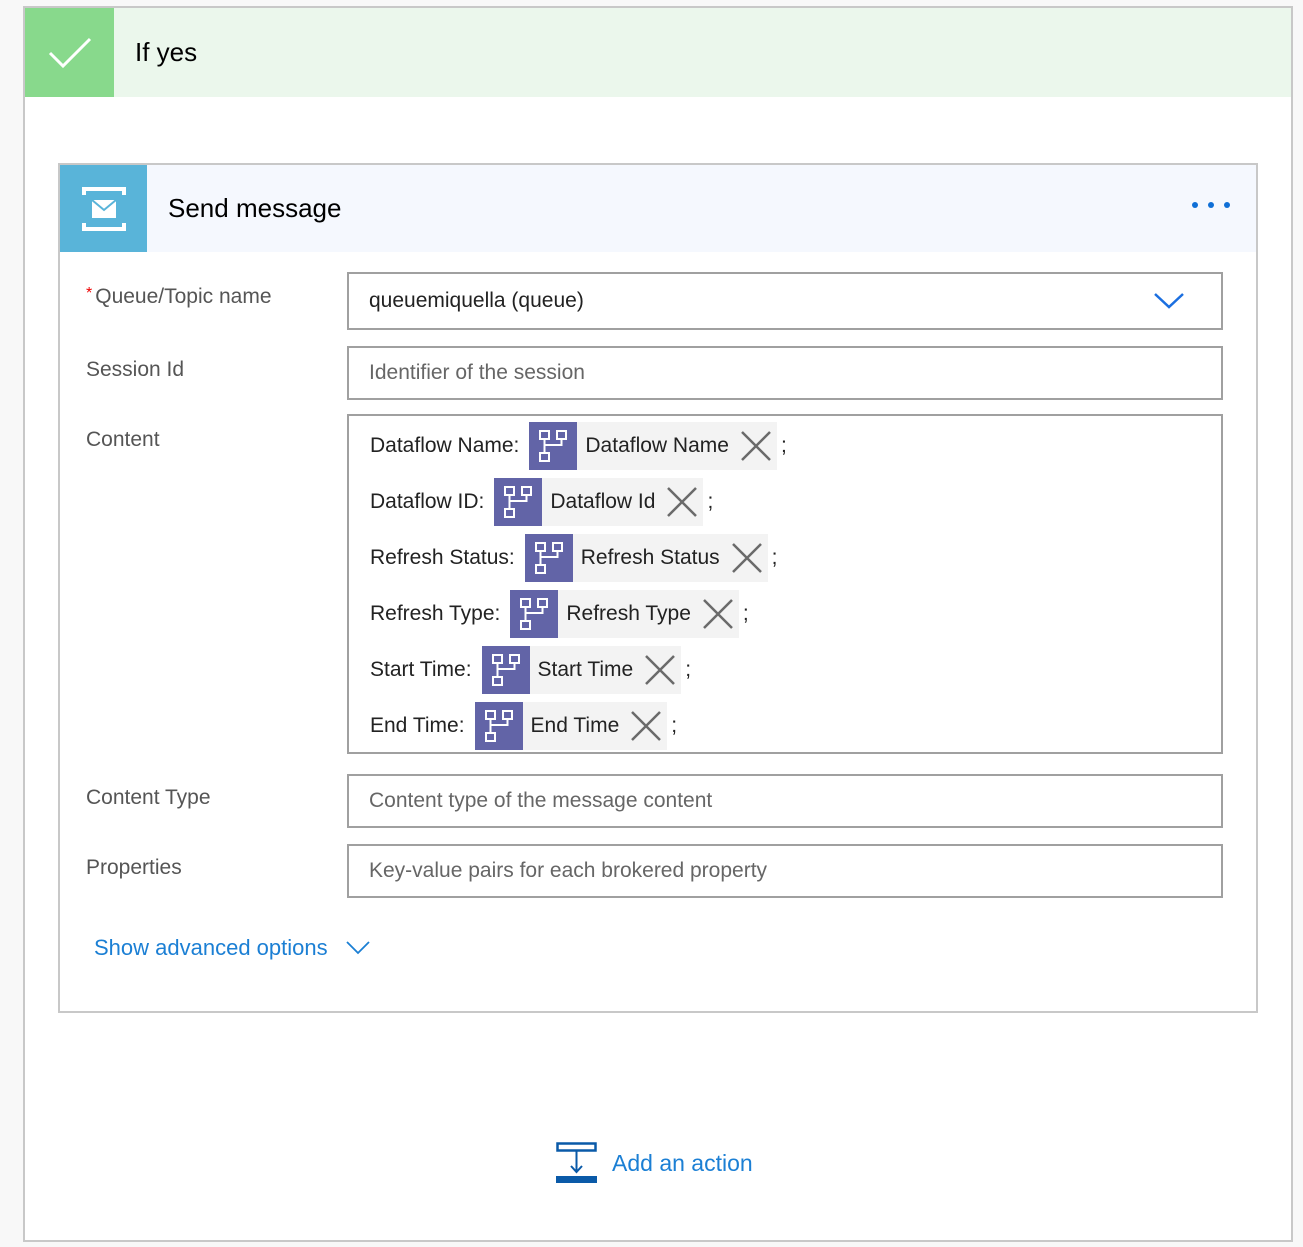 This screenshot has width=1303, height=1247. Describe the element at coordinates (1211, 205) in the screenshot. I see `ellipsis-icon` at that location.